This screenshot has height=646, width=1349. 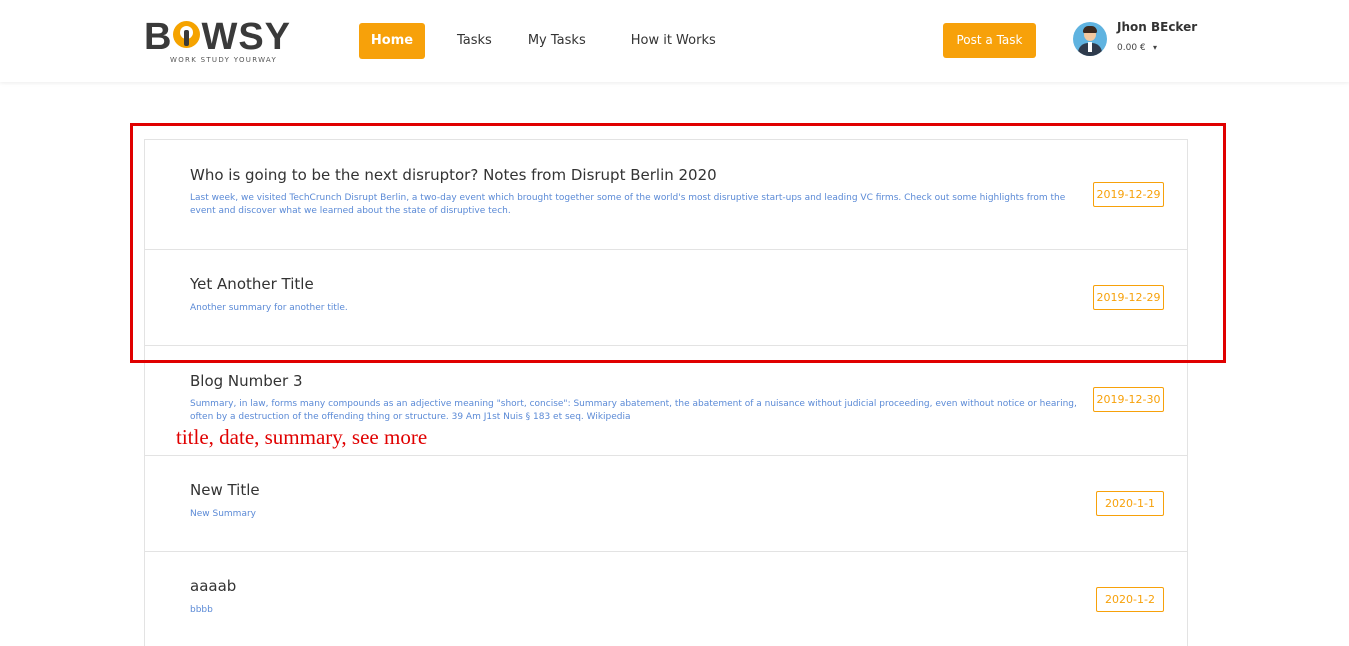 I want to click on post-title: aaaab, so click(x=213, y=586).